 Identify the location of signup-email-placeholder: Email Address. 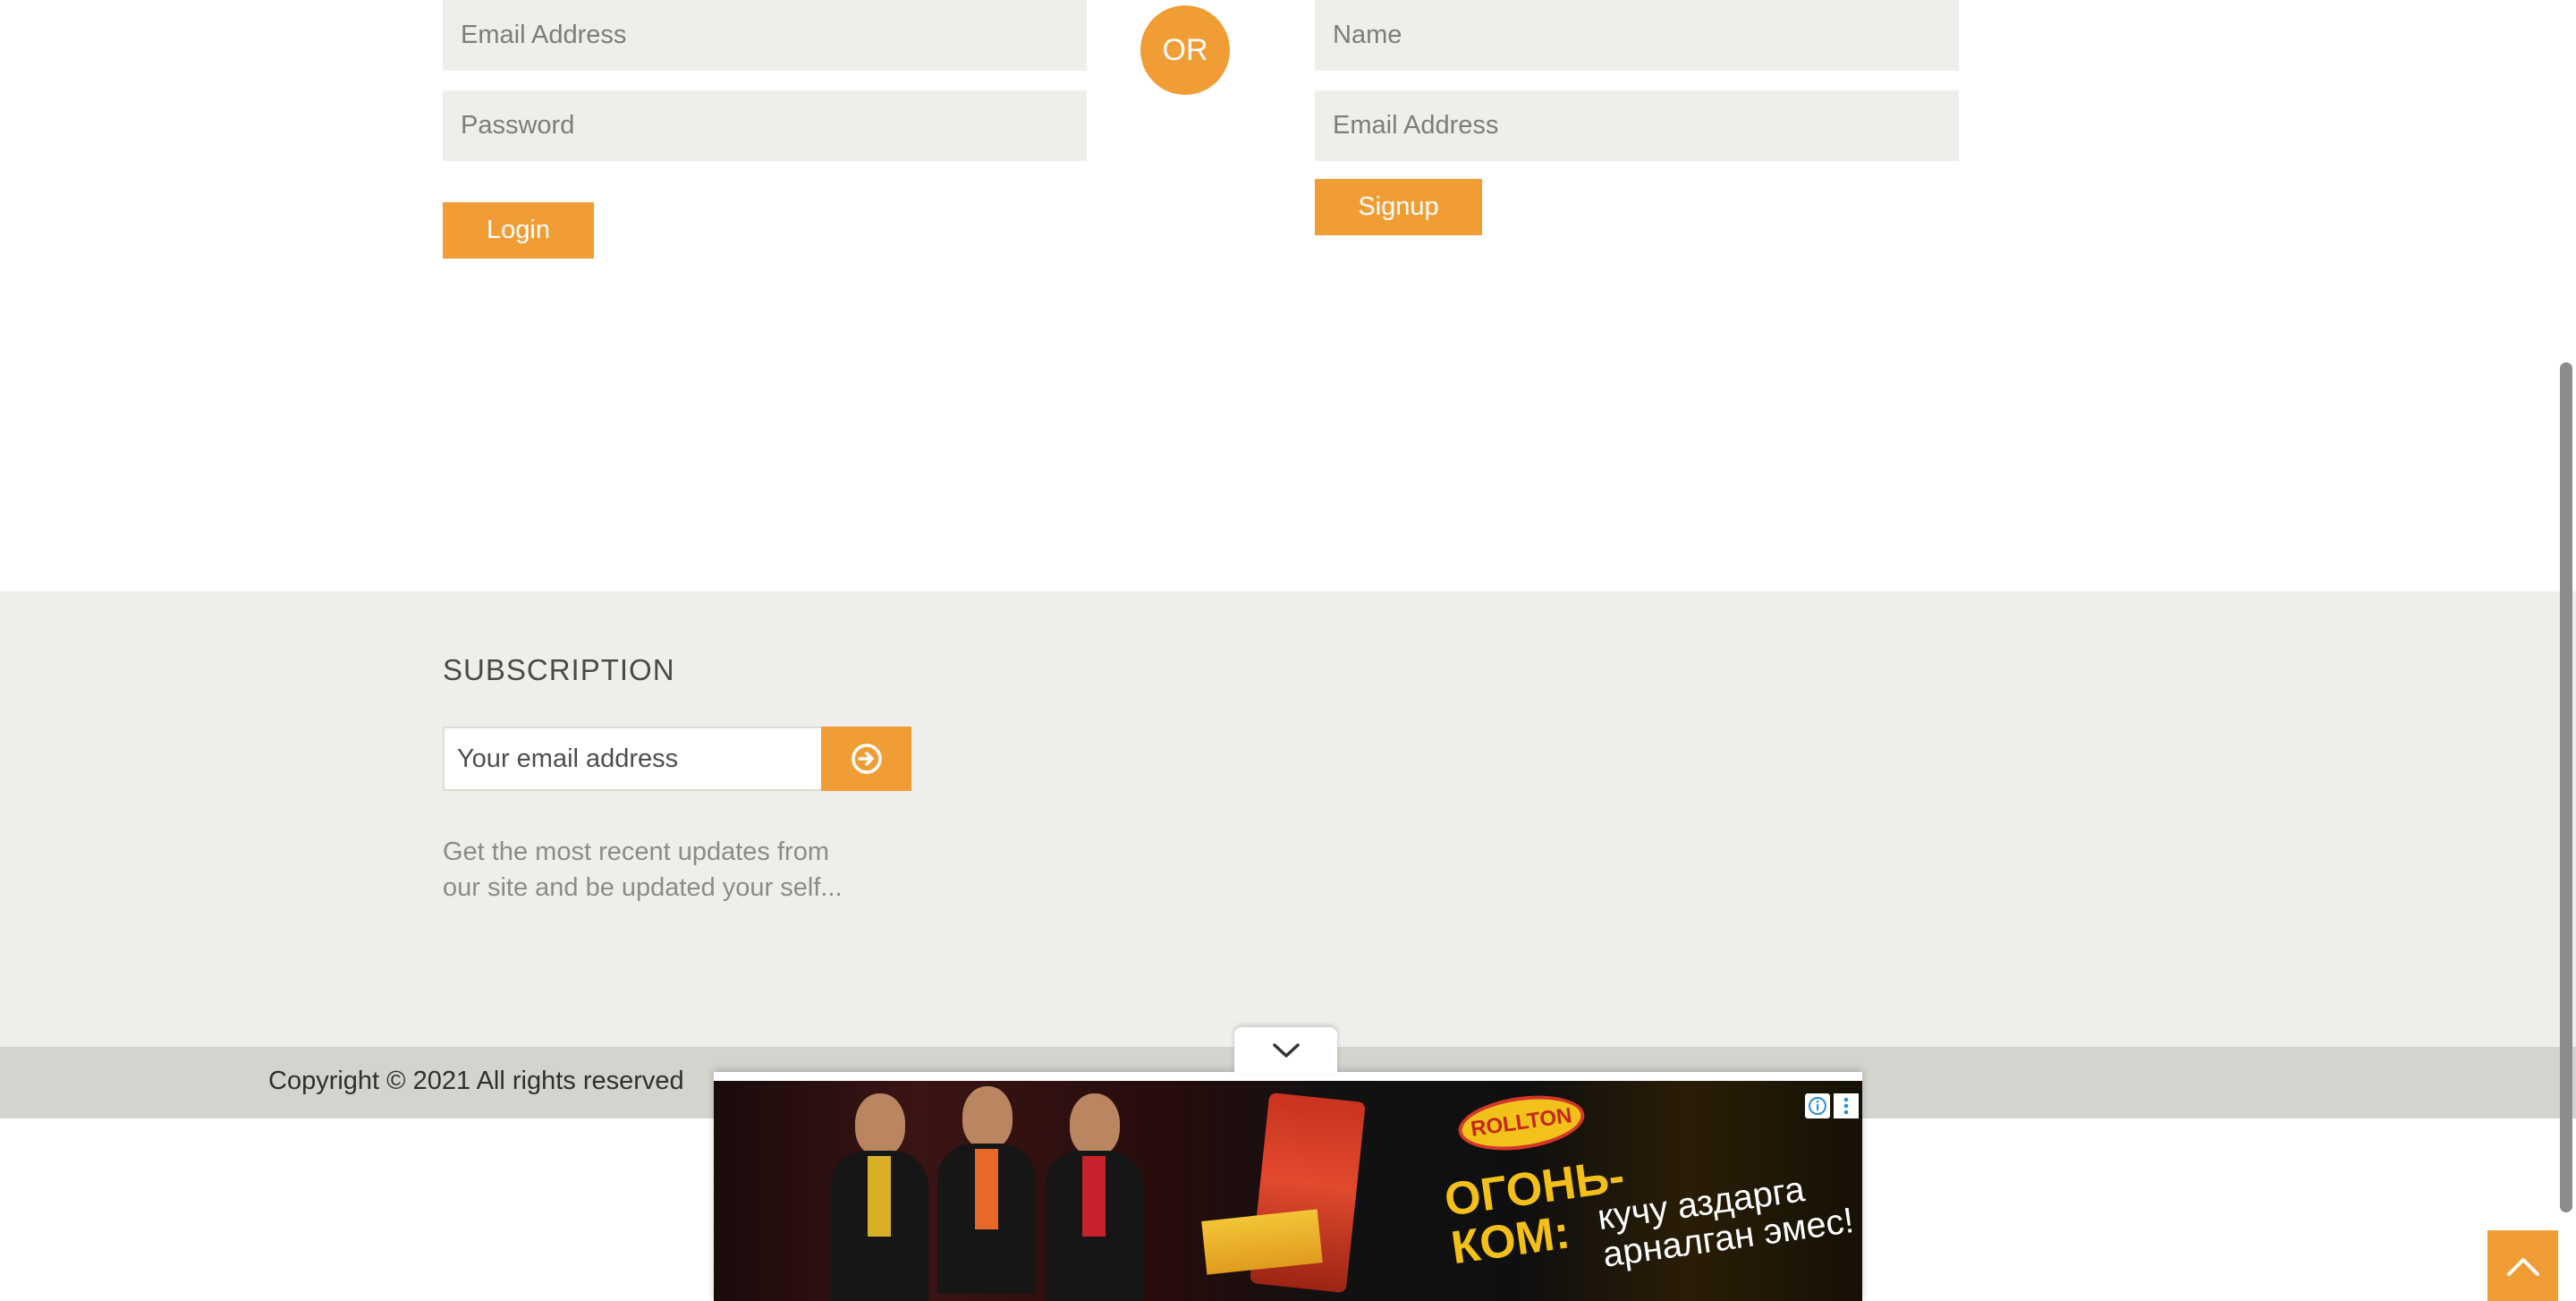
(1416, 125).